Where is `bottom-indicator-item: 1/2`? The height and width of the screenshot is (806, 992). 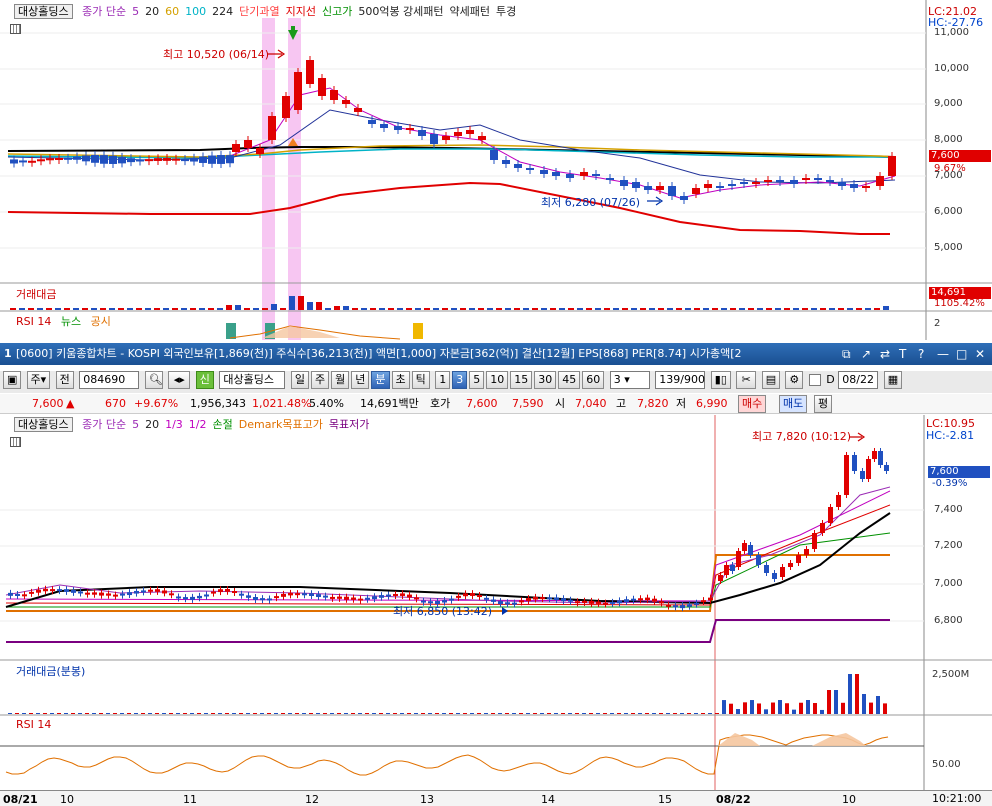 bottom-indicator-item: 1/2 is located at coordinates (198, 424).